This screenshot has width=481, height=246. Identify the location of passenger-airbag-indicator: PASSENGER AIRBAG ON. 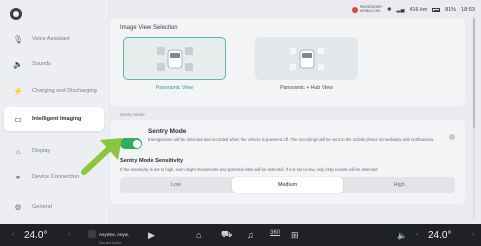
(366, 9).